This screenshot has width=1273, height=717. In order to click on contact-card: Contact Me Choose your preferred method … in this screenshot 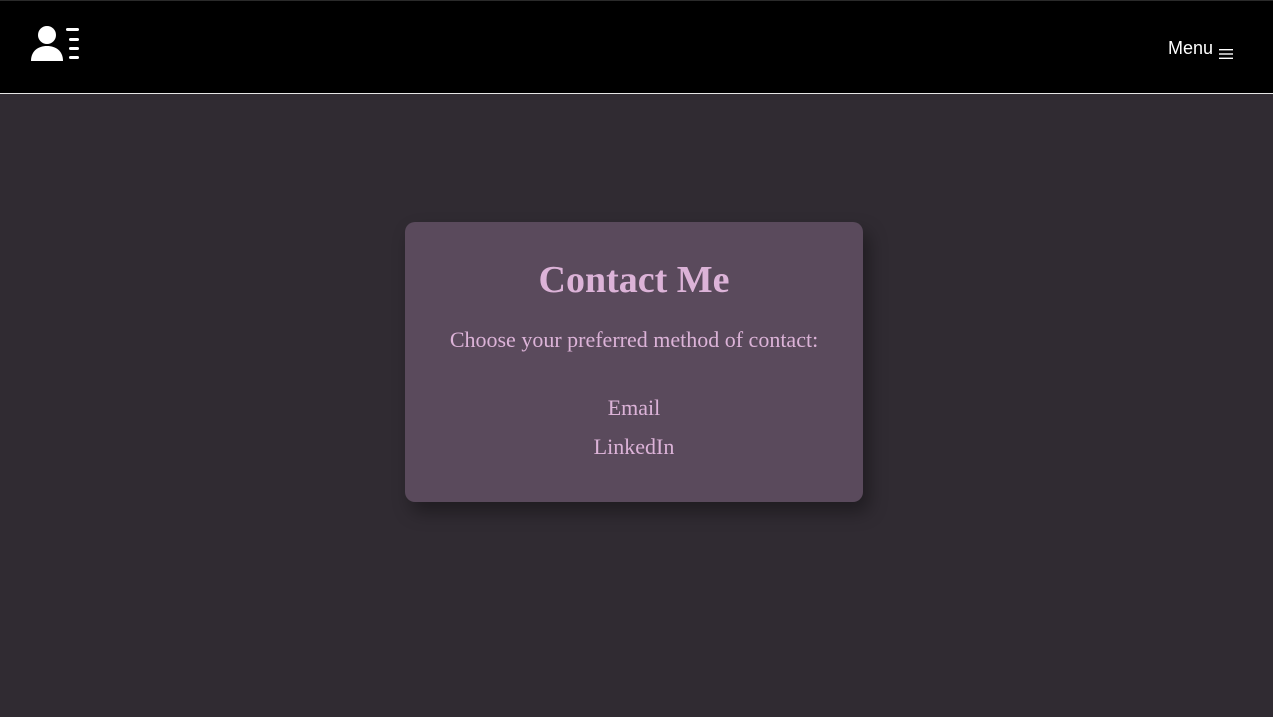, I will do `click(634, 362)`.